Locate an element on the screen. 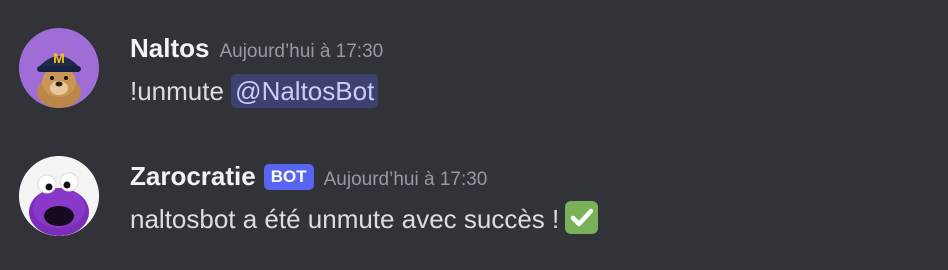 This screenshot has width=948, height=270. message-text: !unmute is located at coordinates (181, 91).